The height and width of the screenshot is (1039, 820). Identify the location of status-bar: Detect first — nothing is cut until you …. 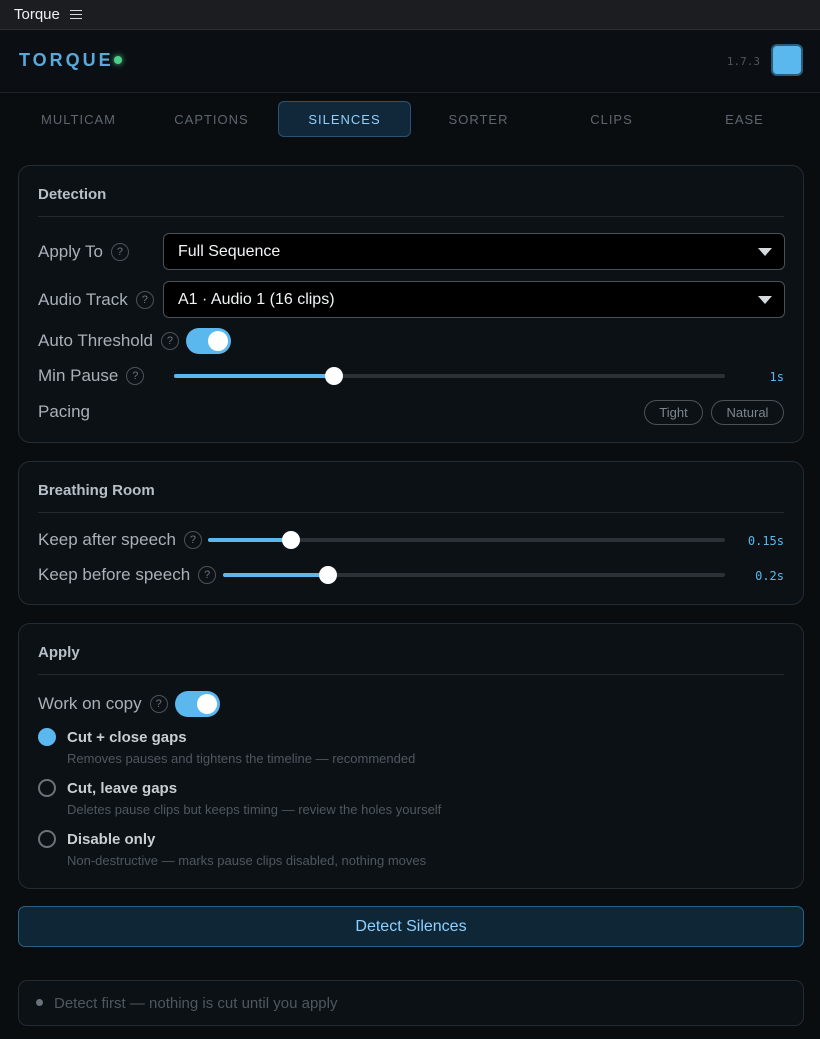
(411, 1003).